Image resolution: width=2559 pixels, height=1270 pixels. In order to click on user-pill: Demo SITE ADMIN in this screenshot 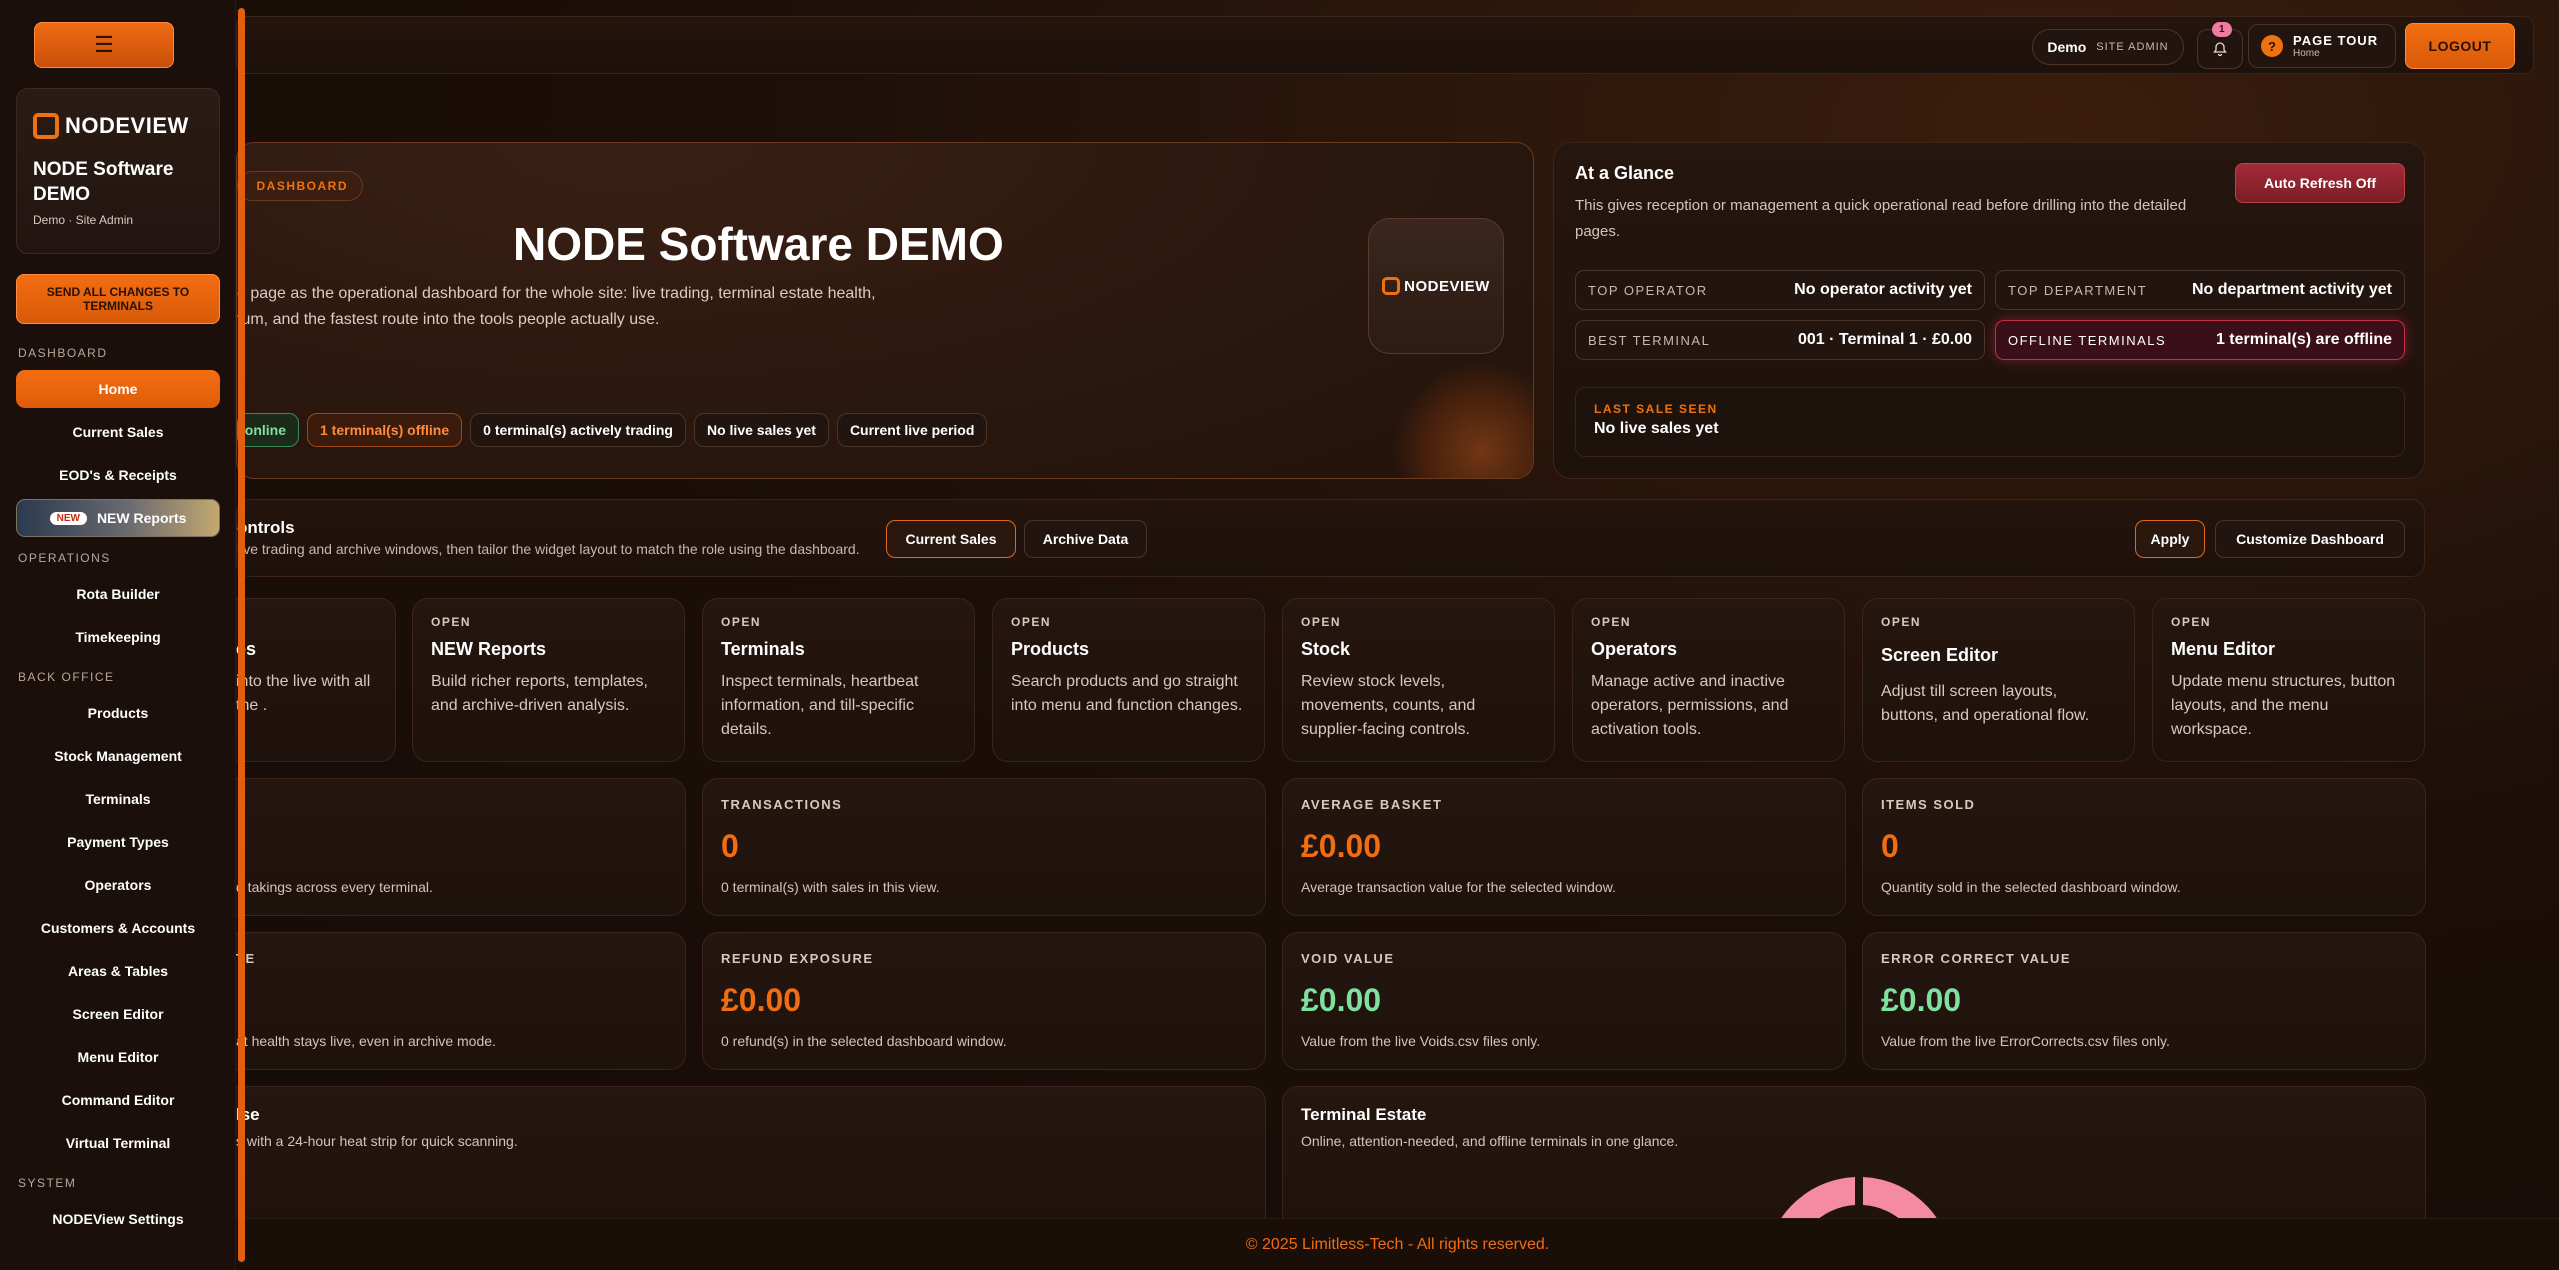, I will do `click(2108, 47)`.